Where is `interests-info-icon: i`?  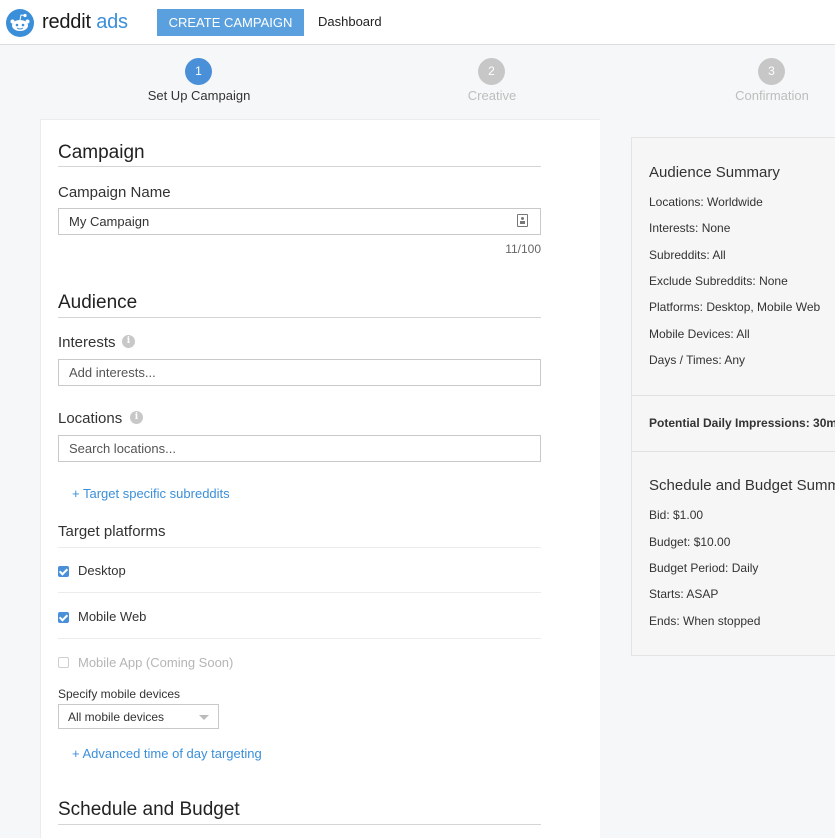
interests-info-icon: i is located at coordinates (128, 341).